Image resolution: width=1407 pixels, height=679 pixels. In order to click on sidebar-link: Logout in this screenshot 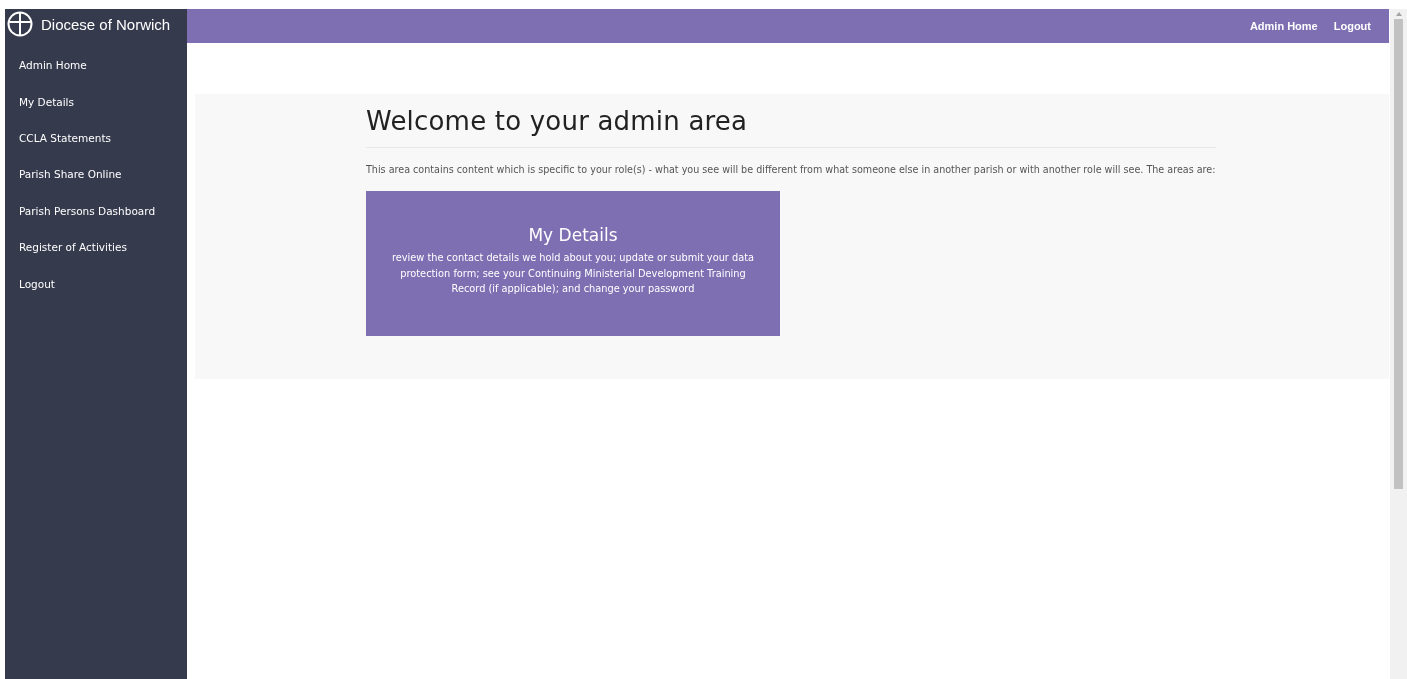, I will do `click(37, 283)`.